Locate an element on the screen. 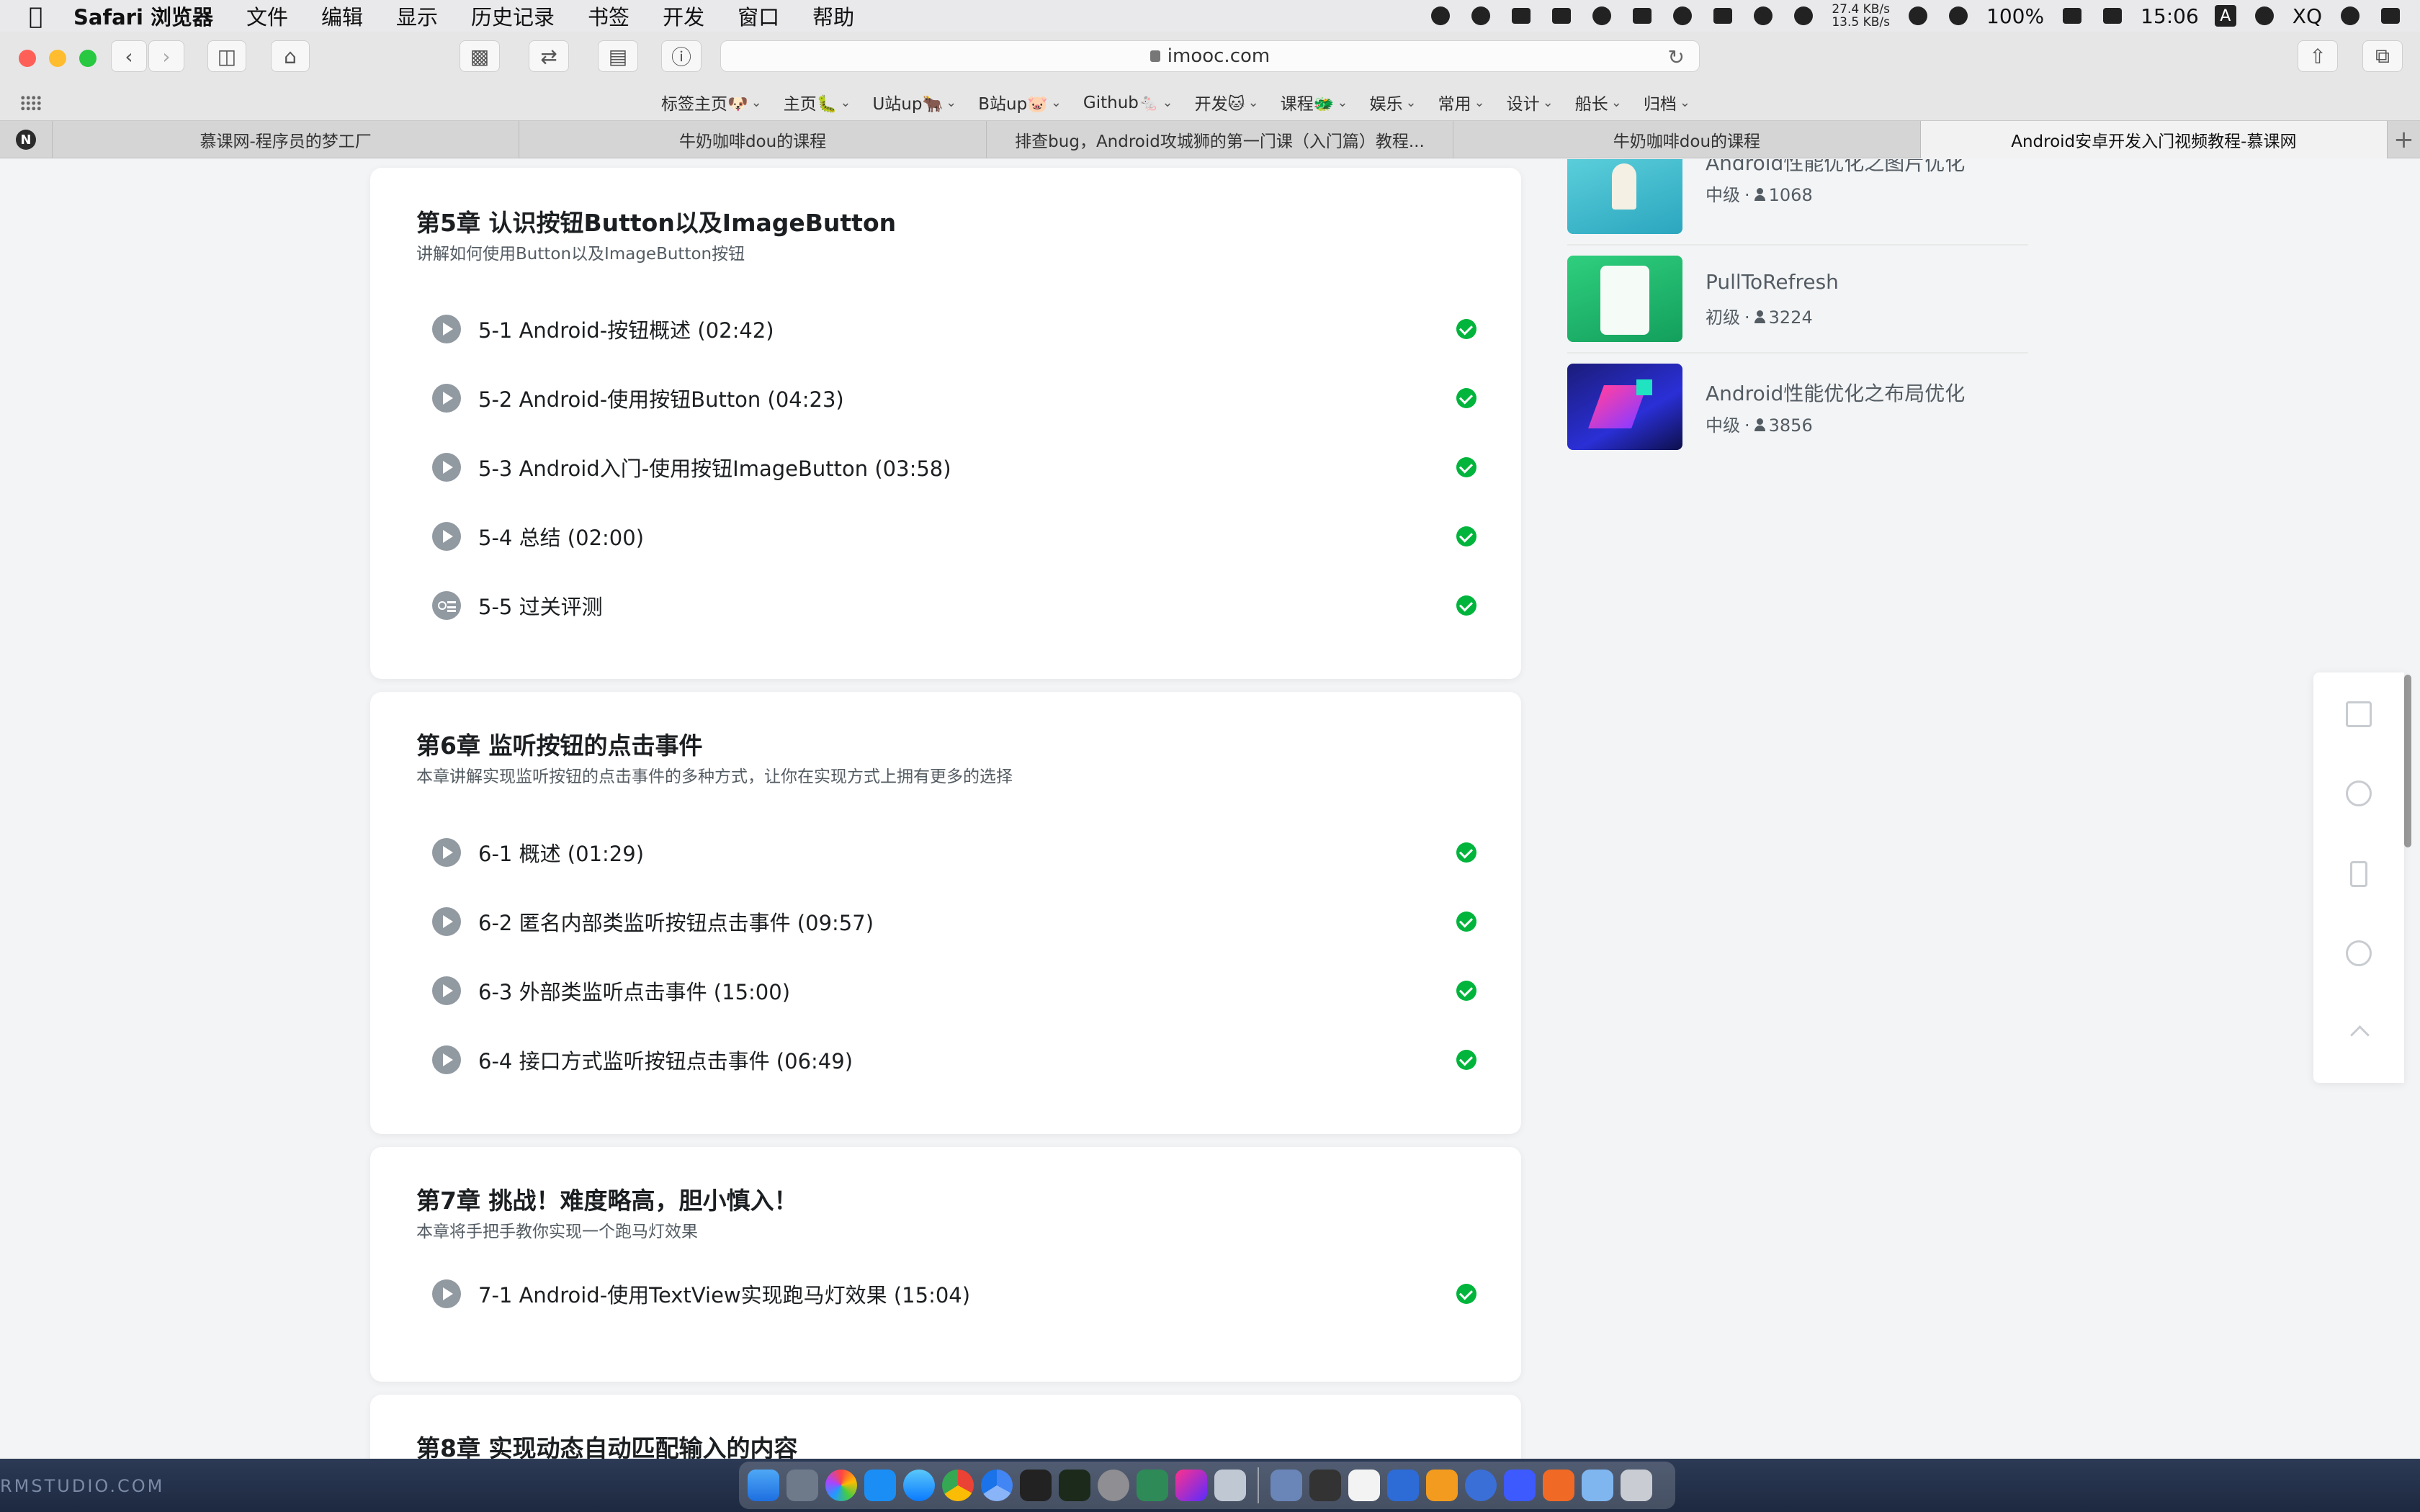 The height and width of the screenshot is (1512, 2420). mobile-app-icon is located at coordinates (2358, 874).